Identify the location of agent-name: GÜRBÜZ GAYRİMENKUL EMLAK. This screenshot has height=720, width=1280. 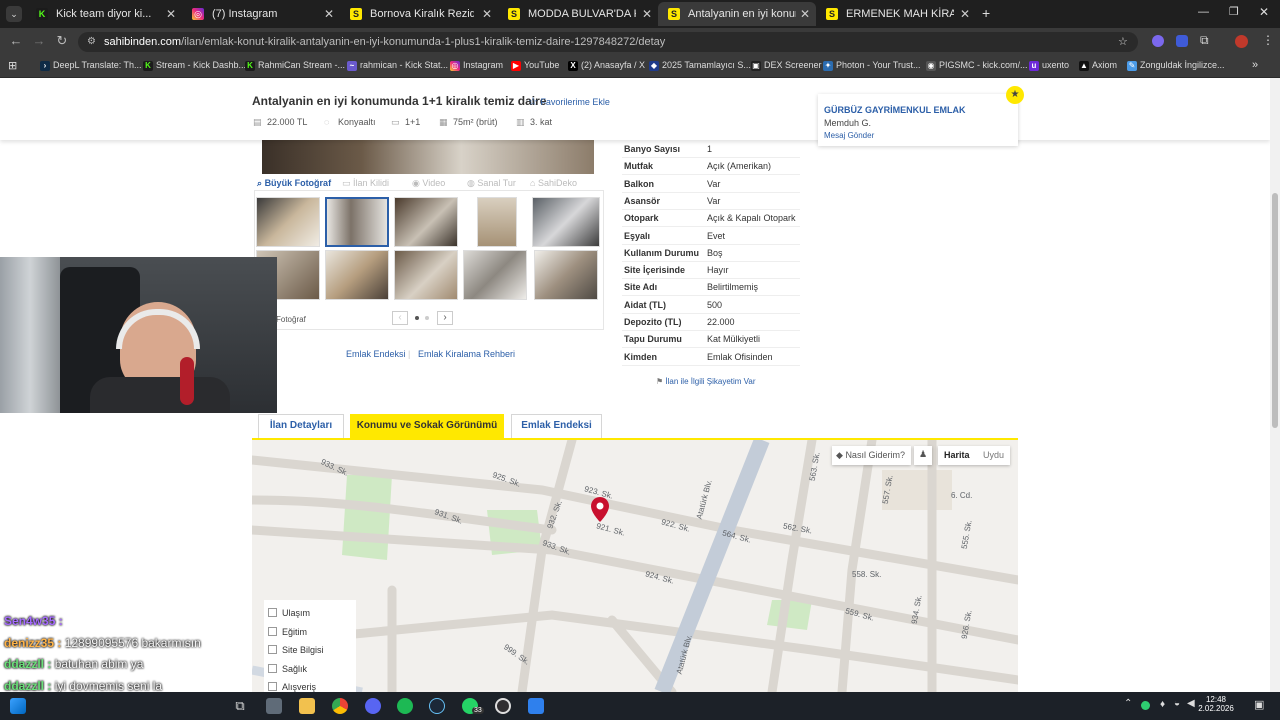
(895, 110).